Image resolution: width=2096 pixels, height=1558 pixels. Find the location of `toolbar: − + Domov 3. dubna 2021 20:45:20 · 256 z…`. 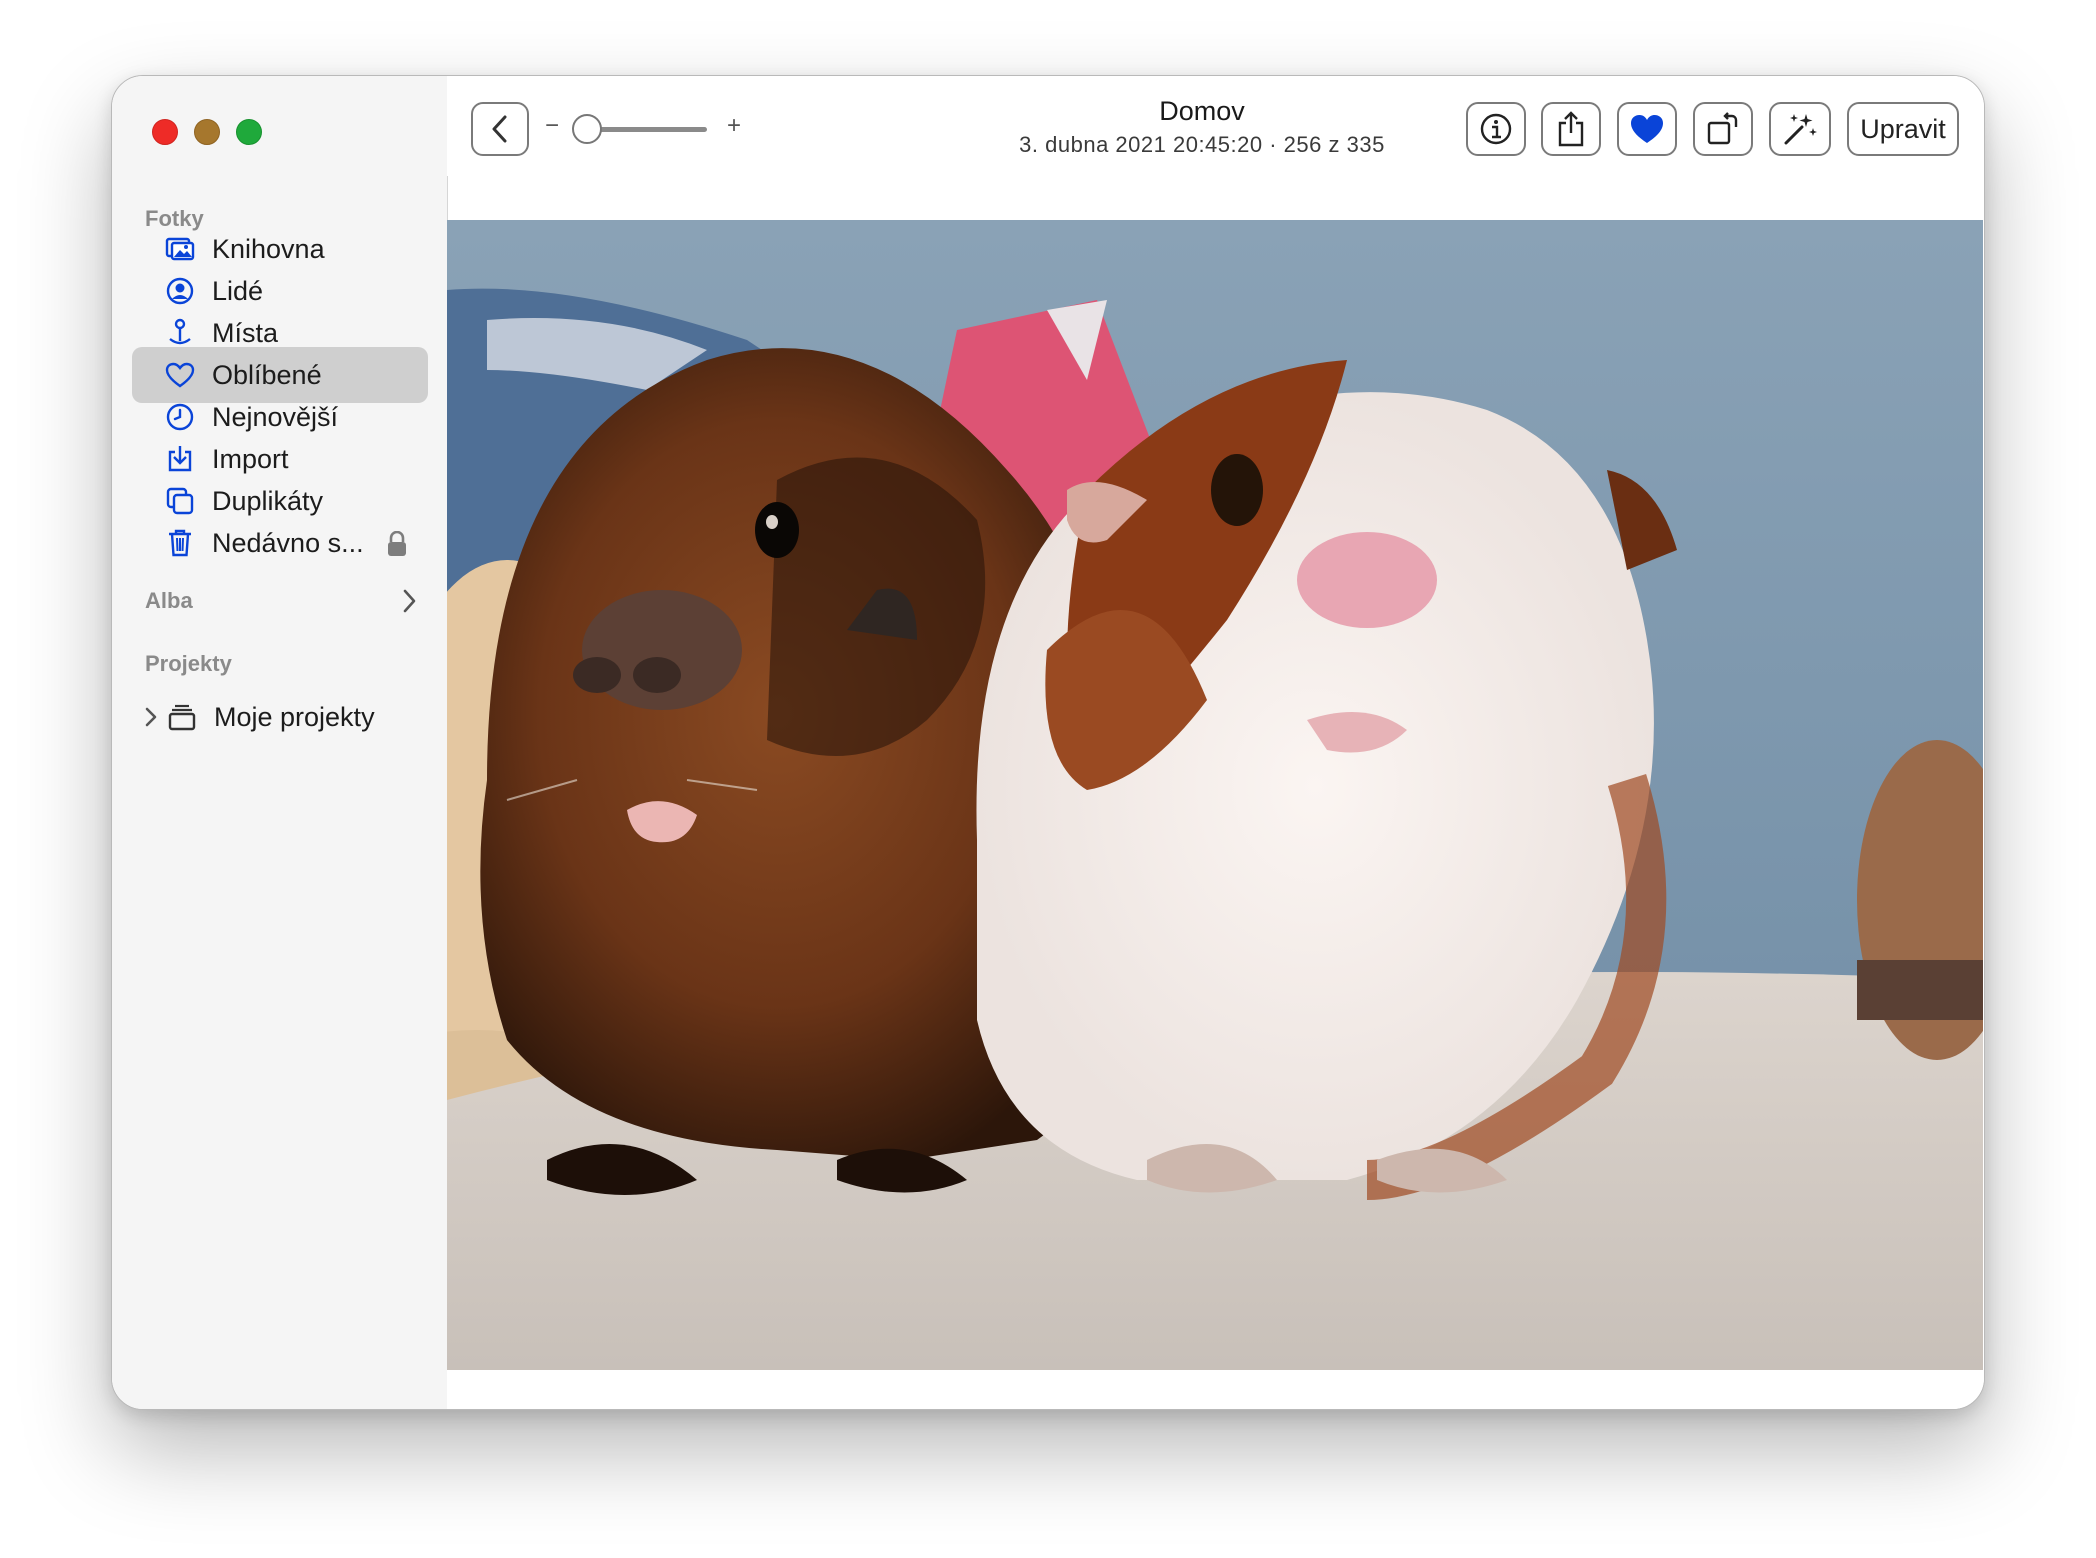

toolbar: − + Domov 3. dubna 2021 20:45:20 · 256 z… is located at coordinates (1215, 126).